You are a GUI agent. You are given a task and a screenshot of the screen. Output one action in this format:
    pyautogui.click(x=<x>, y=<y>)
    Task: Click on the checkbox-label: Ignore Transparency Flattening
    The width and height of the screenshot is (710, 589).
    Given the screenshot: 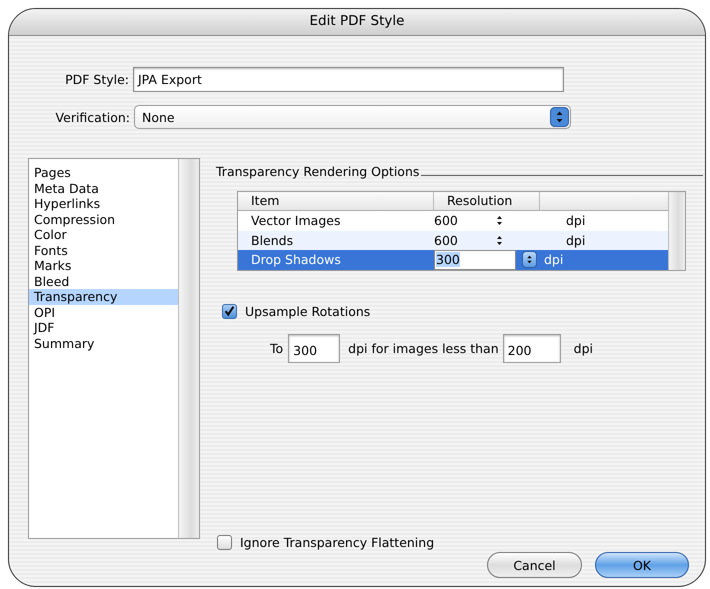 What is the action you would take?
    pyautogui.click(x=337, y=542)
    